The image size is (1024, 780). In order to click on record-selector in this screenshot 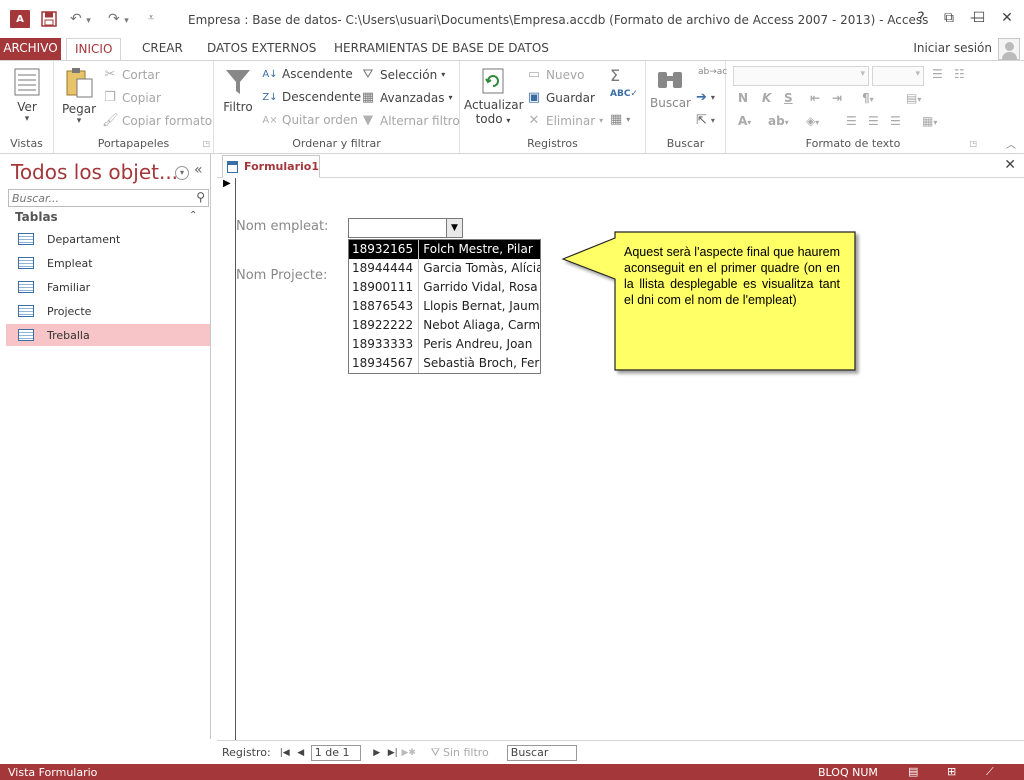, I will do `click(226, 459)`.